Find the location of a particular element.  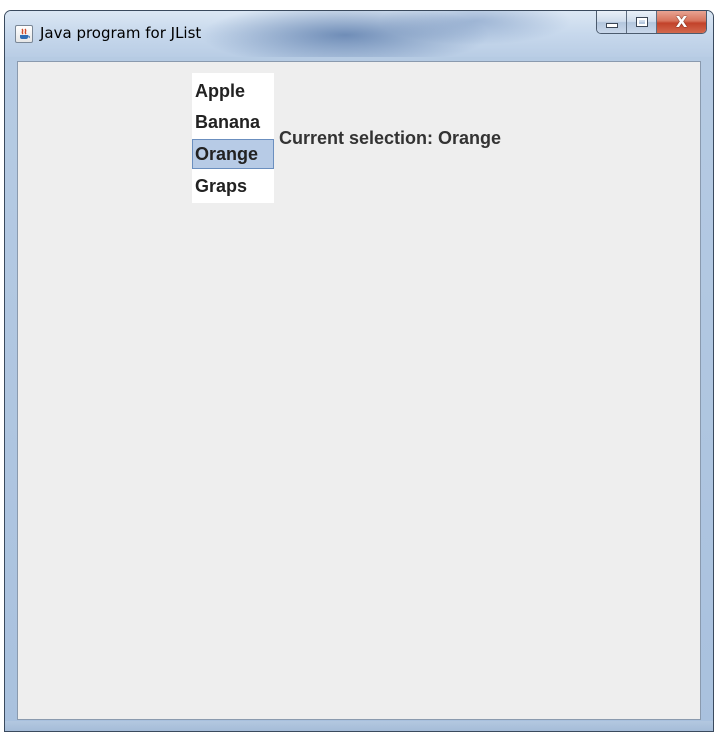

window-title: Java program for JList is located at coordinates (121, 33).